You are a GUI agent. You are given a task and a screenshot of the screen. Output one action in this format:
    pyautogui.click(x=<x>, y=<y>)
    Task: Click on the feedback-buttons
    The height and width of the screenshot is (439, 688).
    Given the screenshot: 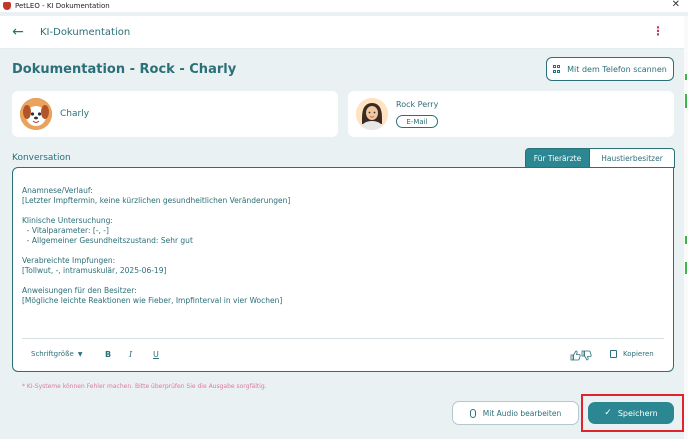 What is the action you would take?
    pyautogui.click(x=581, y=355)
    